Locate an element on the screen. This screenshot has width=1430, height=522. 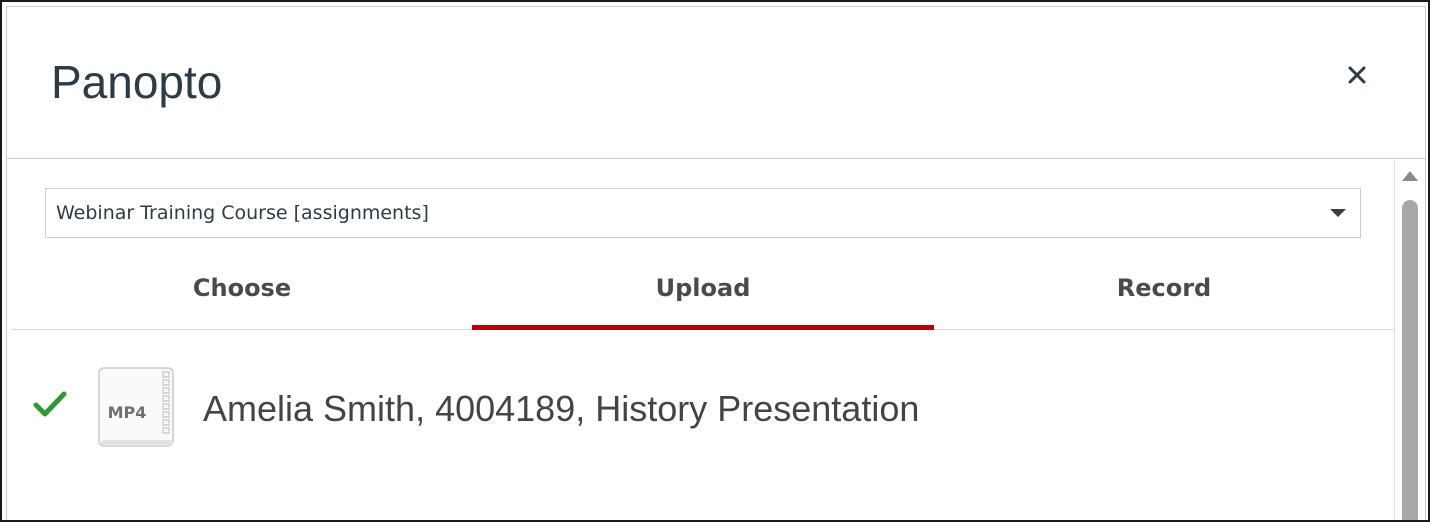
folder-select: Webinar Training Course [assignments] is located at coordinates (703, 213).